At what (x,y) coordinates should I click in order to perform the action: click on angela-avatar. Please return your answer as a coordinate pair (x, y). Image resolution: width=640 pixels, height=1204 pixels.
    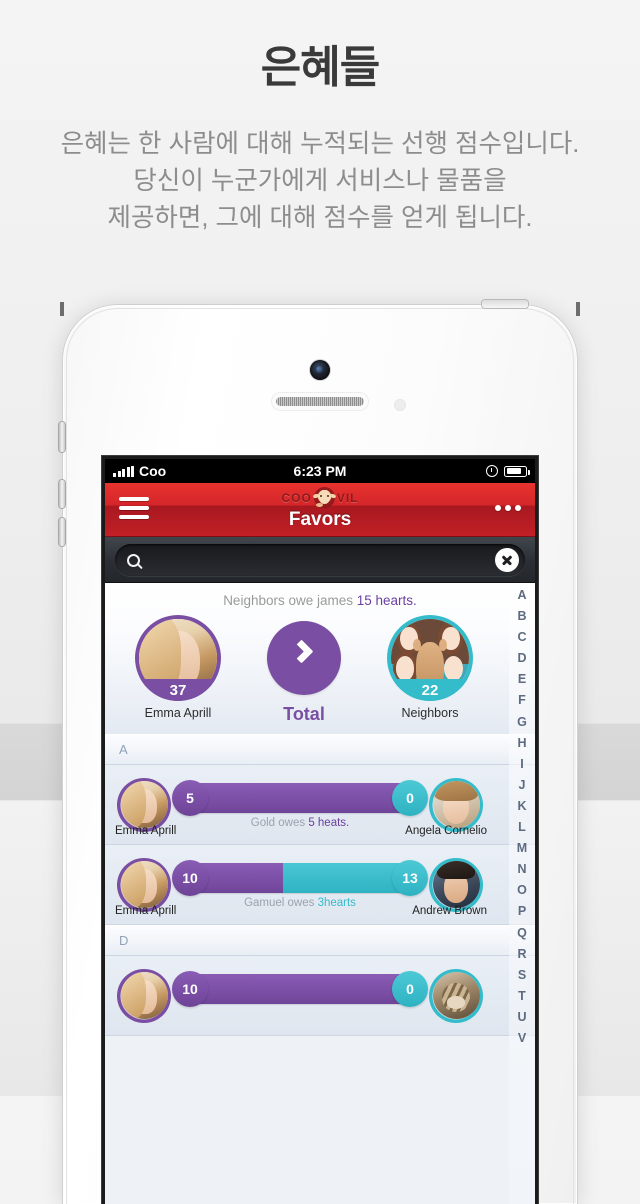
    Looking at the image, I should click on (456, 805).